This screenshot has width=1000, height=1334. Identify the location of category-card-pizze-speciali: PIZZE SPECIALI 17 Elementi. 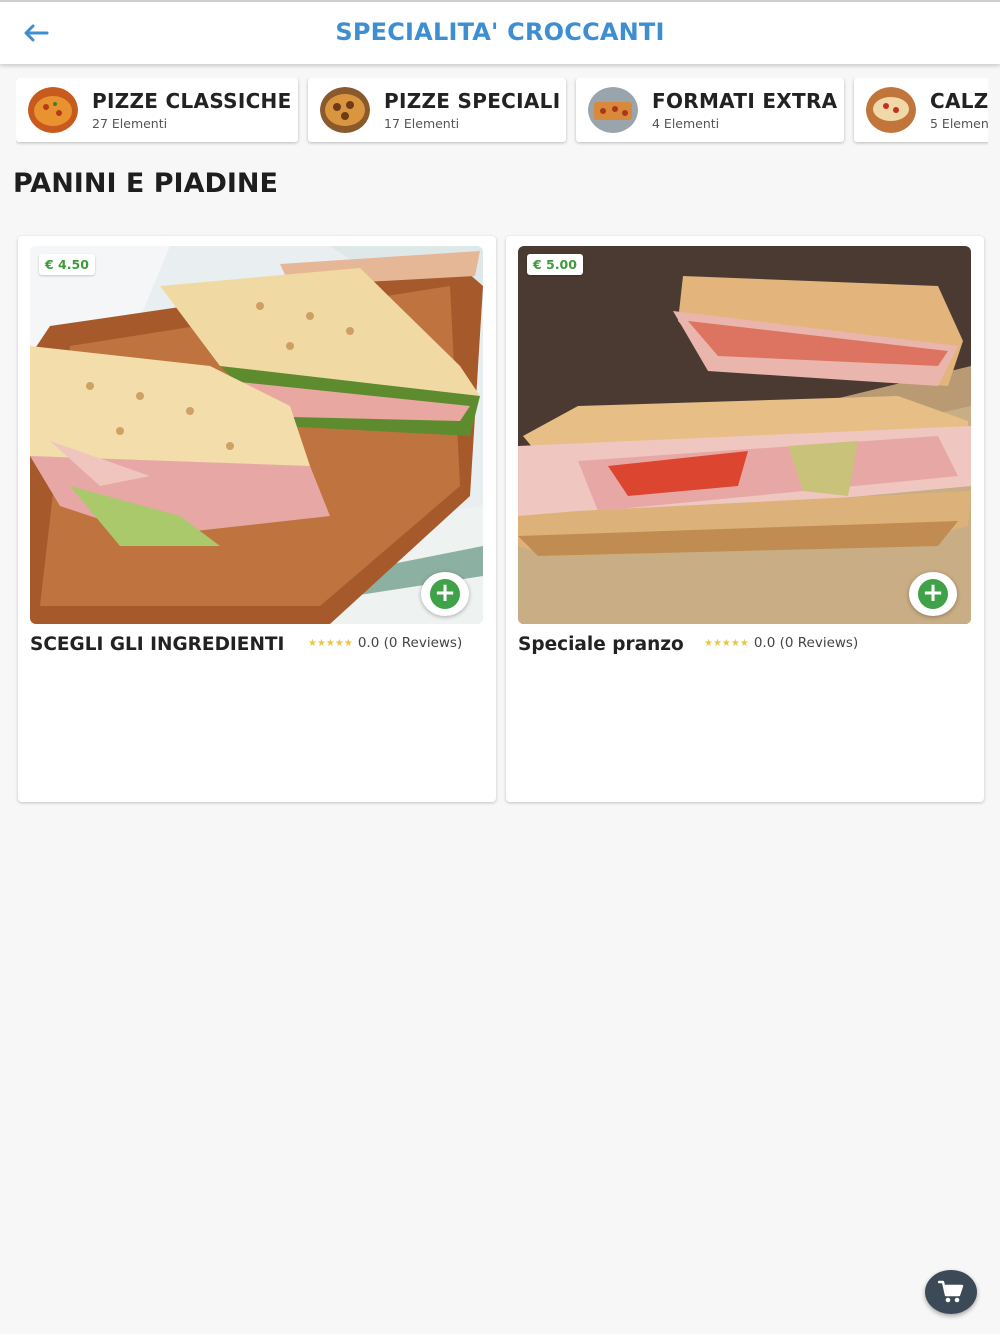
(437, 110).